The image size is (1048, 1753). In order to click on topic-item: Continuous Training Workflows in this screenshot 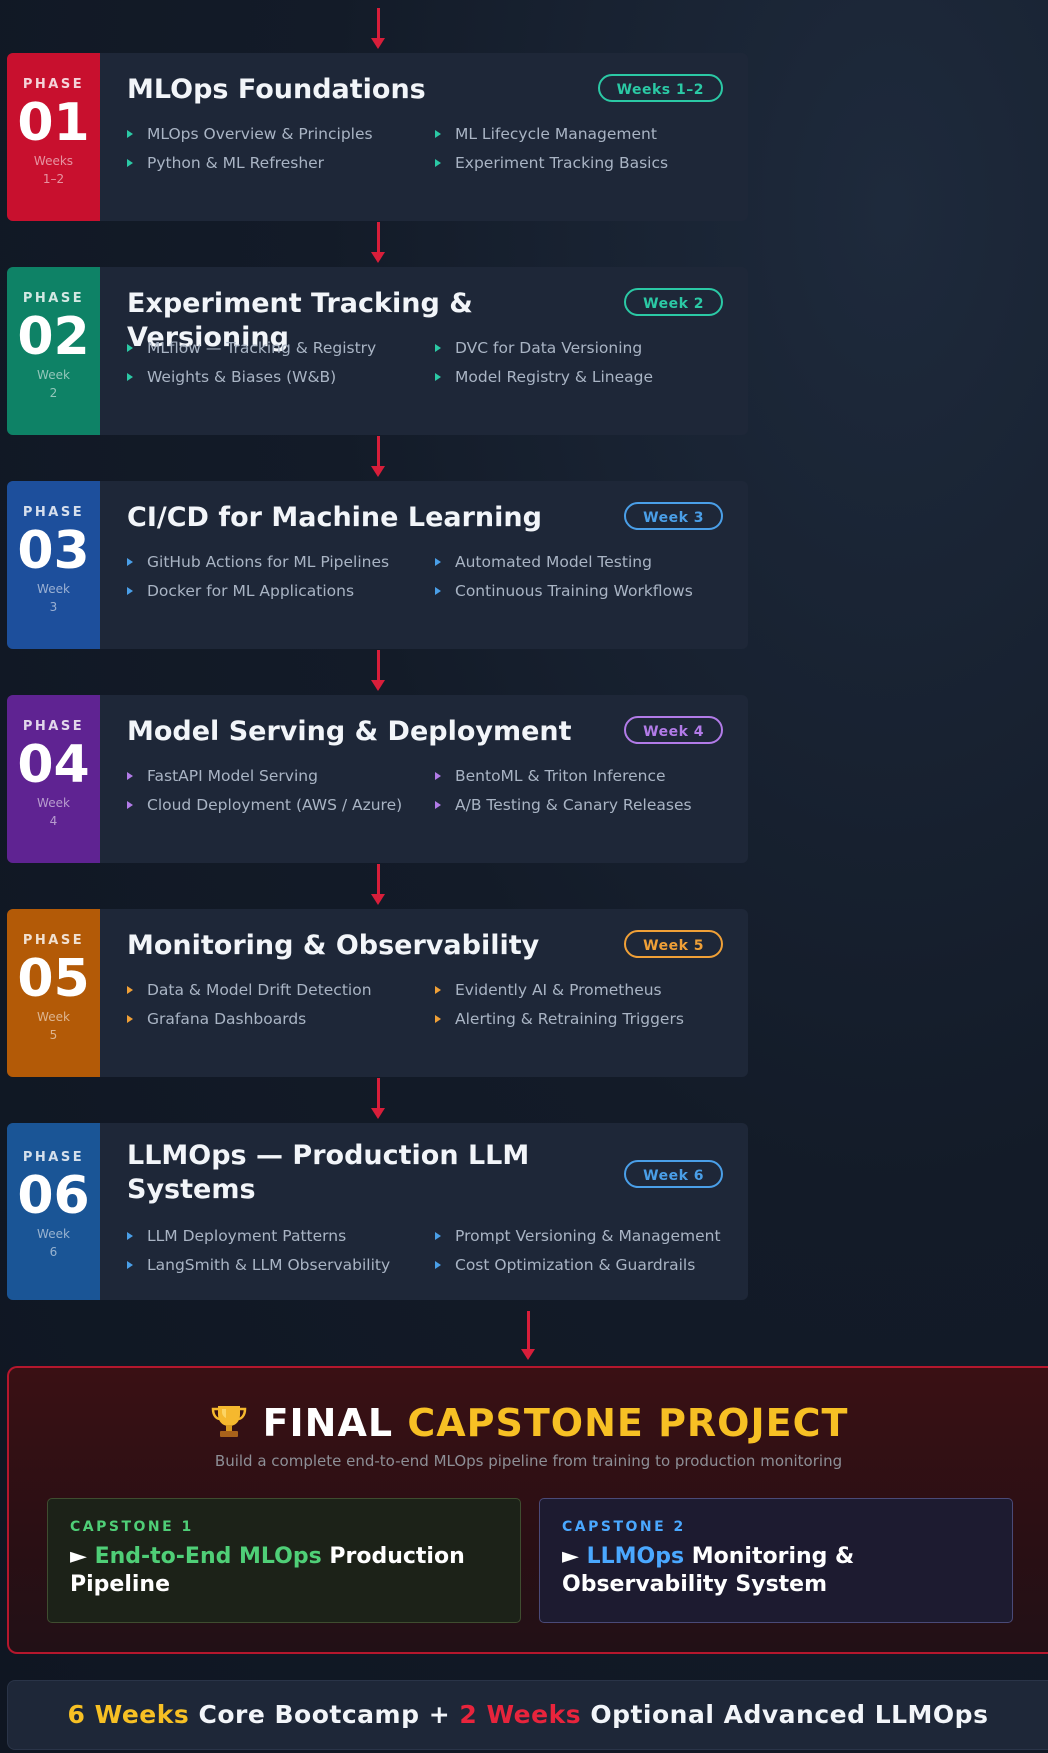, I will do `click(574, 591)`.